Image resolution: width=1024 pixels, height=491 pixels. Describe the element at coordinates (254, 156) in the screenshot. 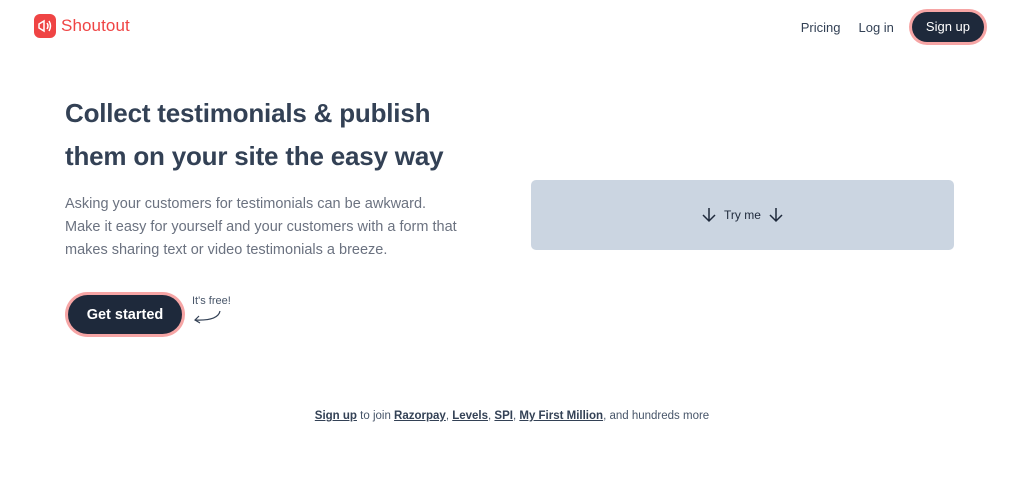

I see `hero-title-line2: them on your site the easy way` at that location.